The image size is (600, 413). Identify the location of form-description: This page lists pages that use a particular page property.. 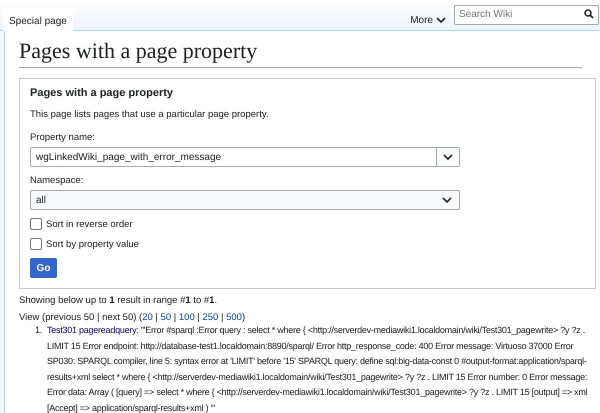
(150, 114).